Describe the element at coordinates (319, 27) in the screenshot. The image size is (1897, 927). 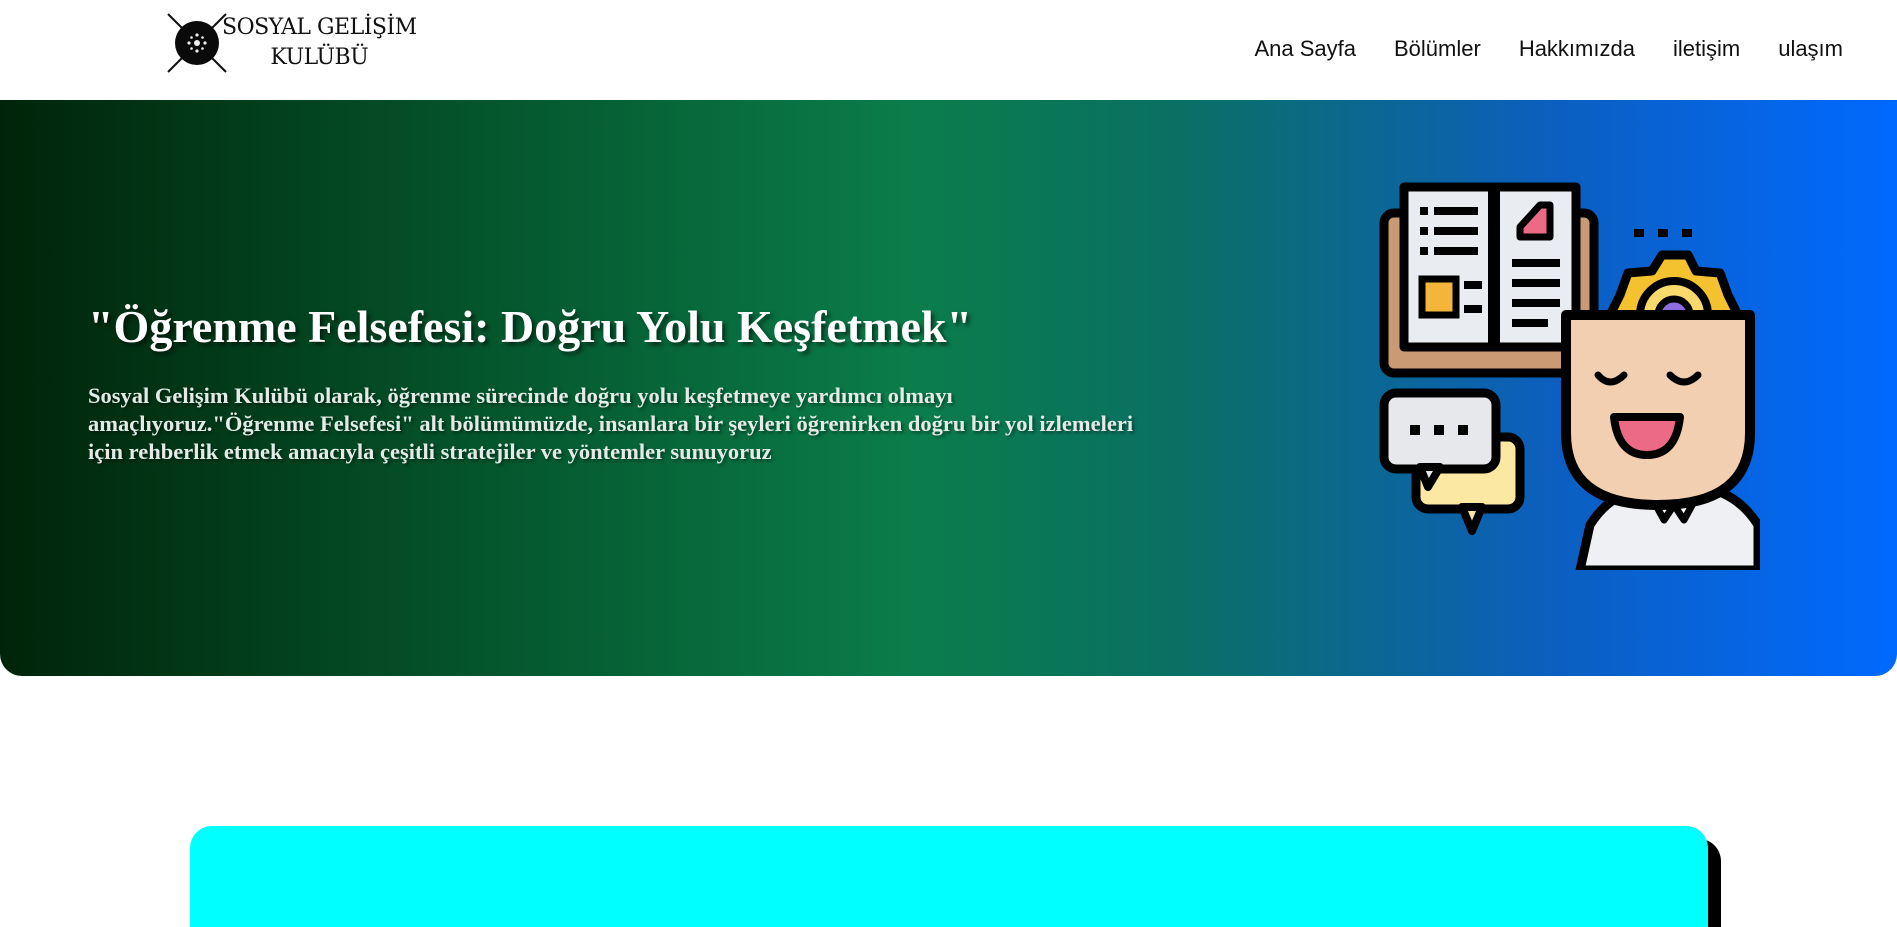
I see `logo-text-line1: SOSYAL GELİŞİM` at that location.